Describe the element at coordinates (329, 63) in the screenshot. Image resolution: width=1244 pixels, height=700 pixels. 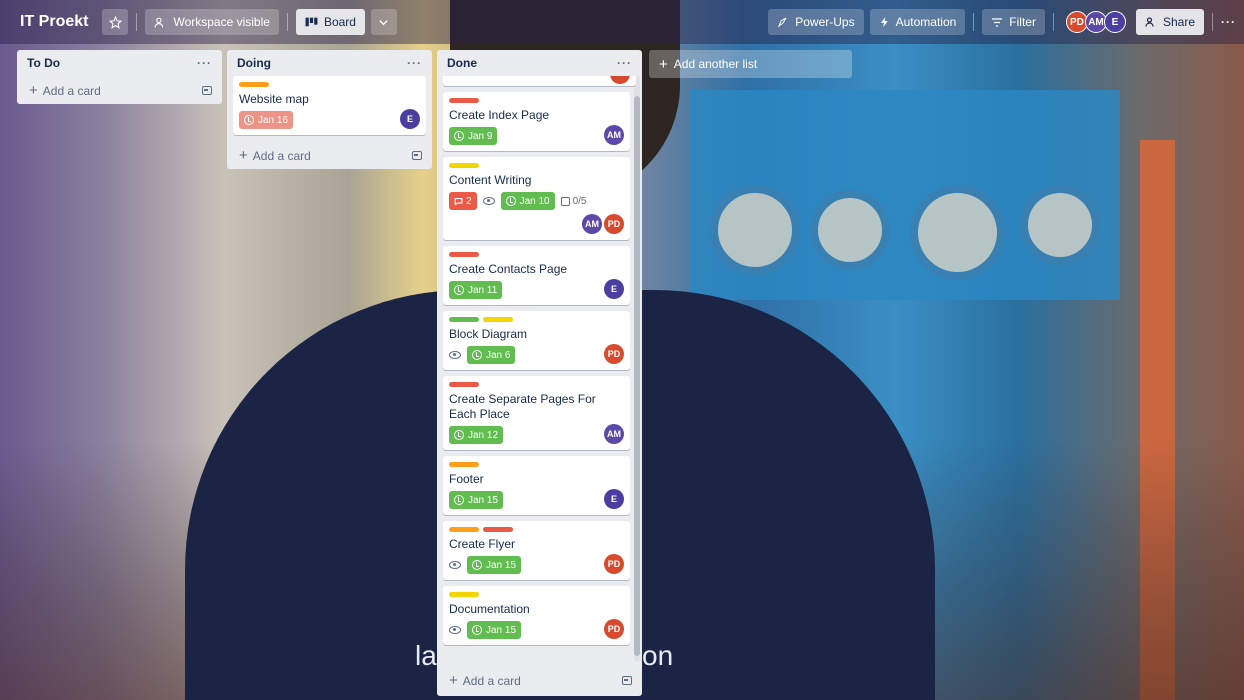
I see `list-header: Doing ···` at that location.